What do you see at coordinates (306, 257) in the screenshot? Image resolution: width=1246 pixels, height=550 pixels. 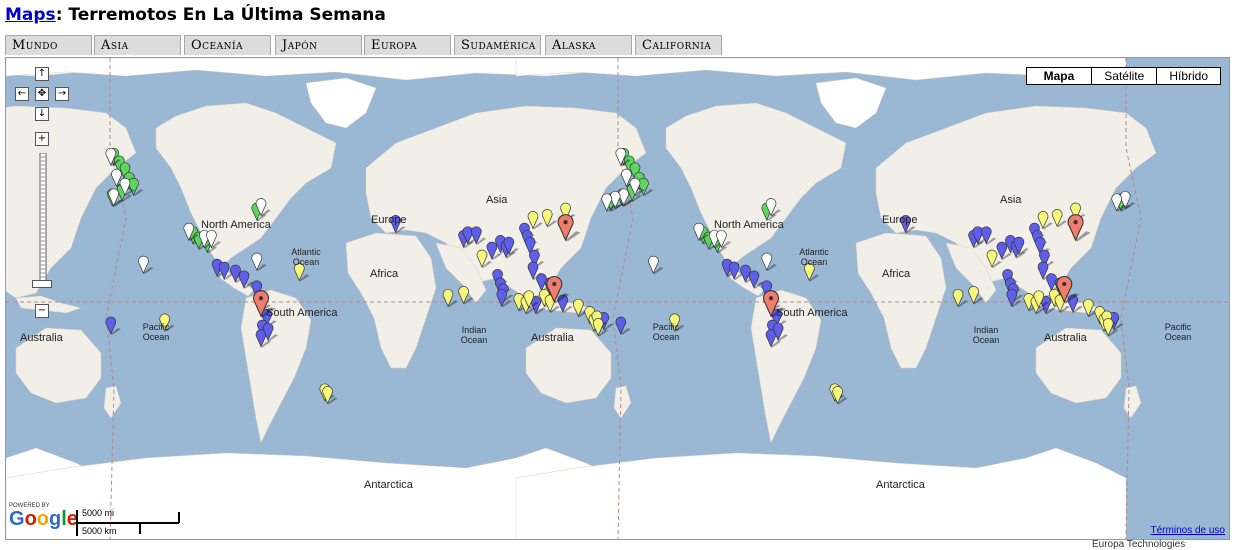 I see `label-atlantic-1: Atlantic Ocean` at bounding box center [306, 257].